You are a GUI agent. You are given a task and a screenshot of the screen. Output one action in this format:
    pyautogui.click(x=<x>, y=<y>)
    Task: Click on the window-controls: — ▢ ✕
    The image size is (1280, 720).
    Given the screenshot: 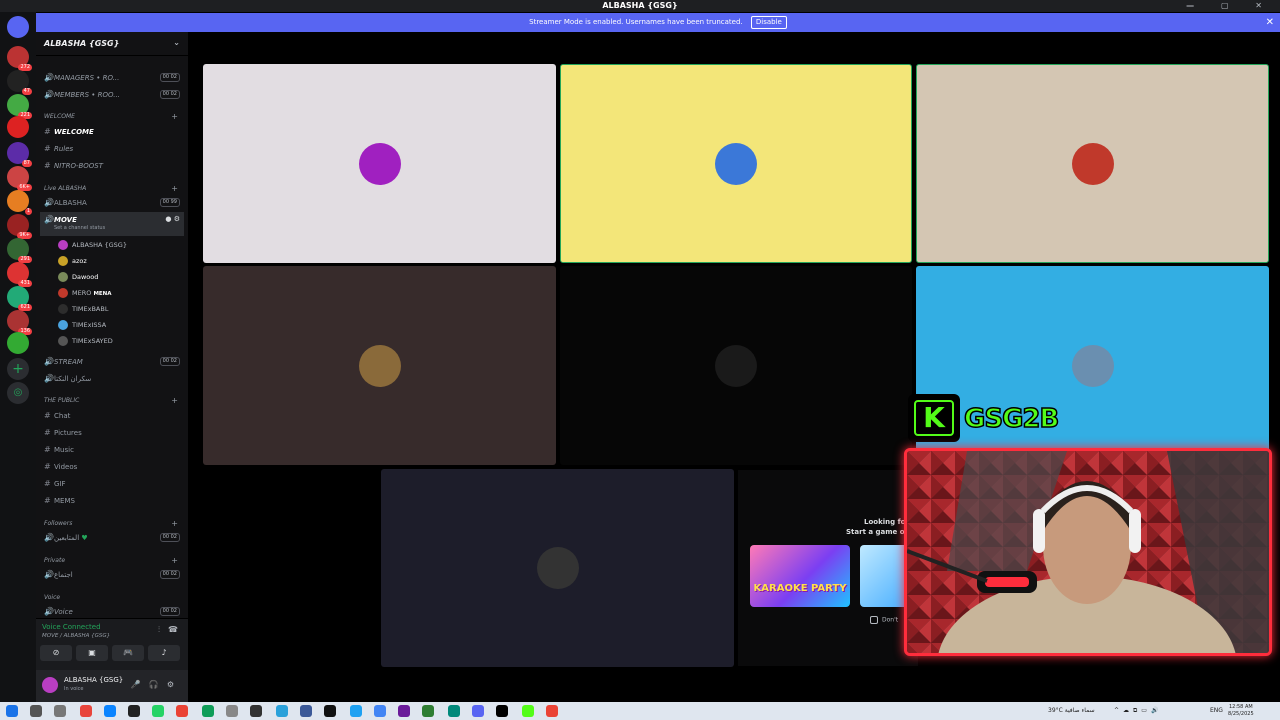 What is the action you would take?
    pyautogui.click(x=1230, y=6)
    